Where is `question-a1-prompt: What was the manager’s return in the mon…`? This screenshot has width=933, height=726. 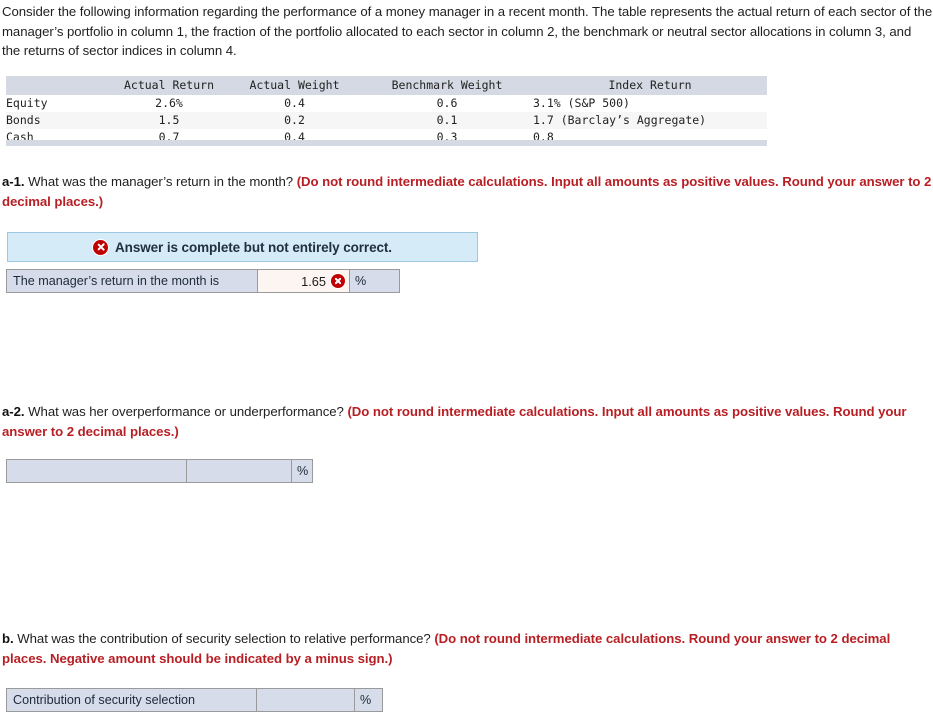
question-a1-prompt: What was the manager’s return in the mon… is located at coordinates (160, 181).